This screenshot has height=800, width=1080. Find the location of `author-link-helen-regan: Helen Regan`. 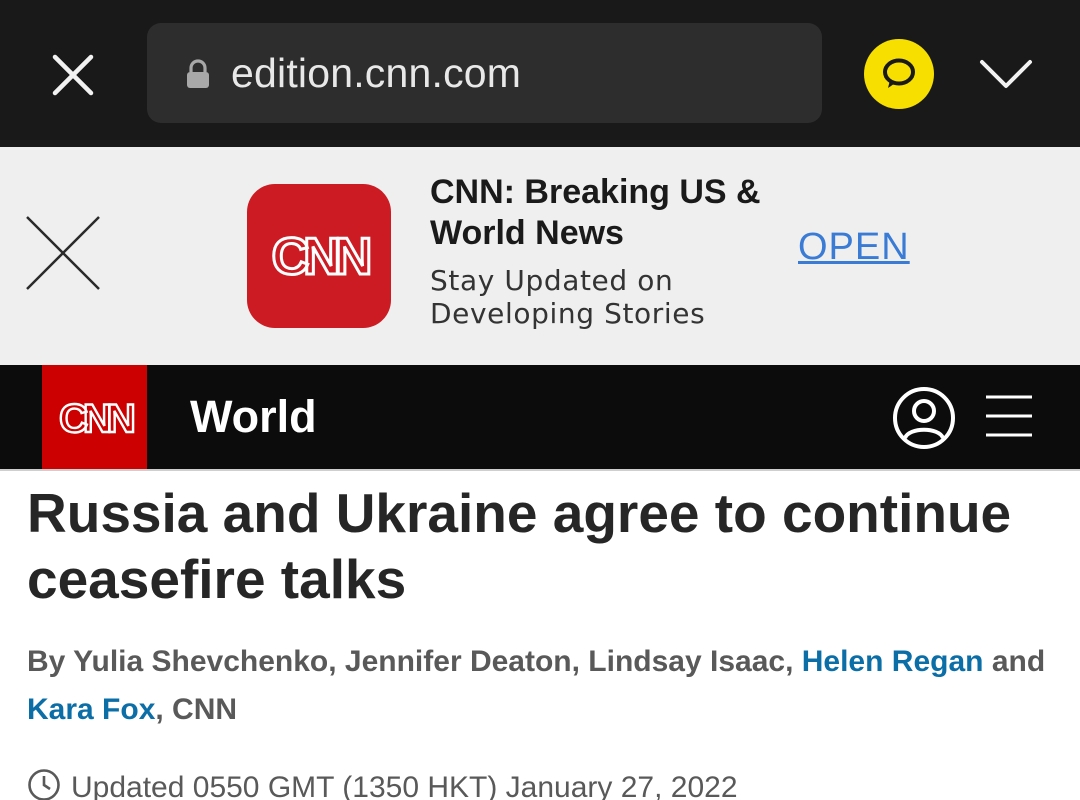

author-link-helen-regan: Helen Regan is located at coordinates (893, 661).